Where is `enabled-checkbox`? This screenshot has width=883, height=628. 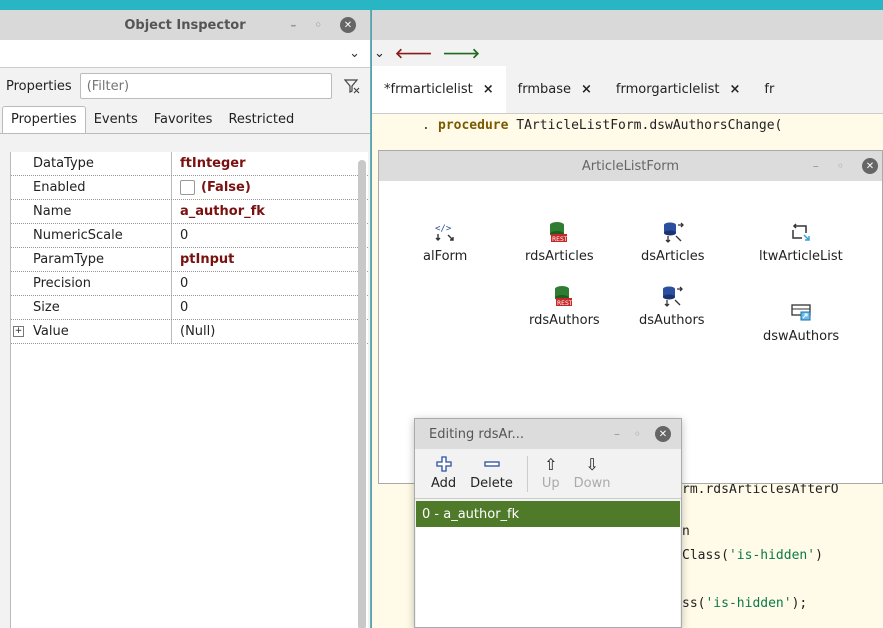
enabled-checkbox is located at coordinates (187, 187).